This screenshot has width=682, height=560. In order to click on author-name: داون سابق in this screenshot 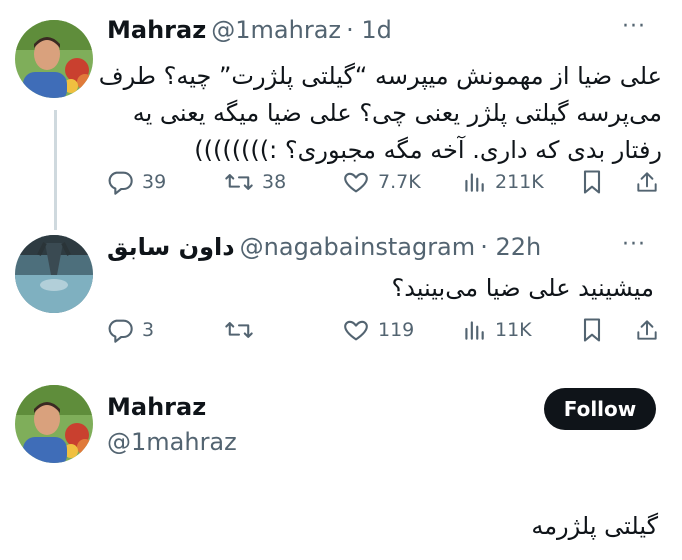, I will do `click(171, 247)`.